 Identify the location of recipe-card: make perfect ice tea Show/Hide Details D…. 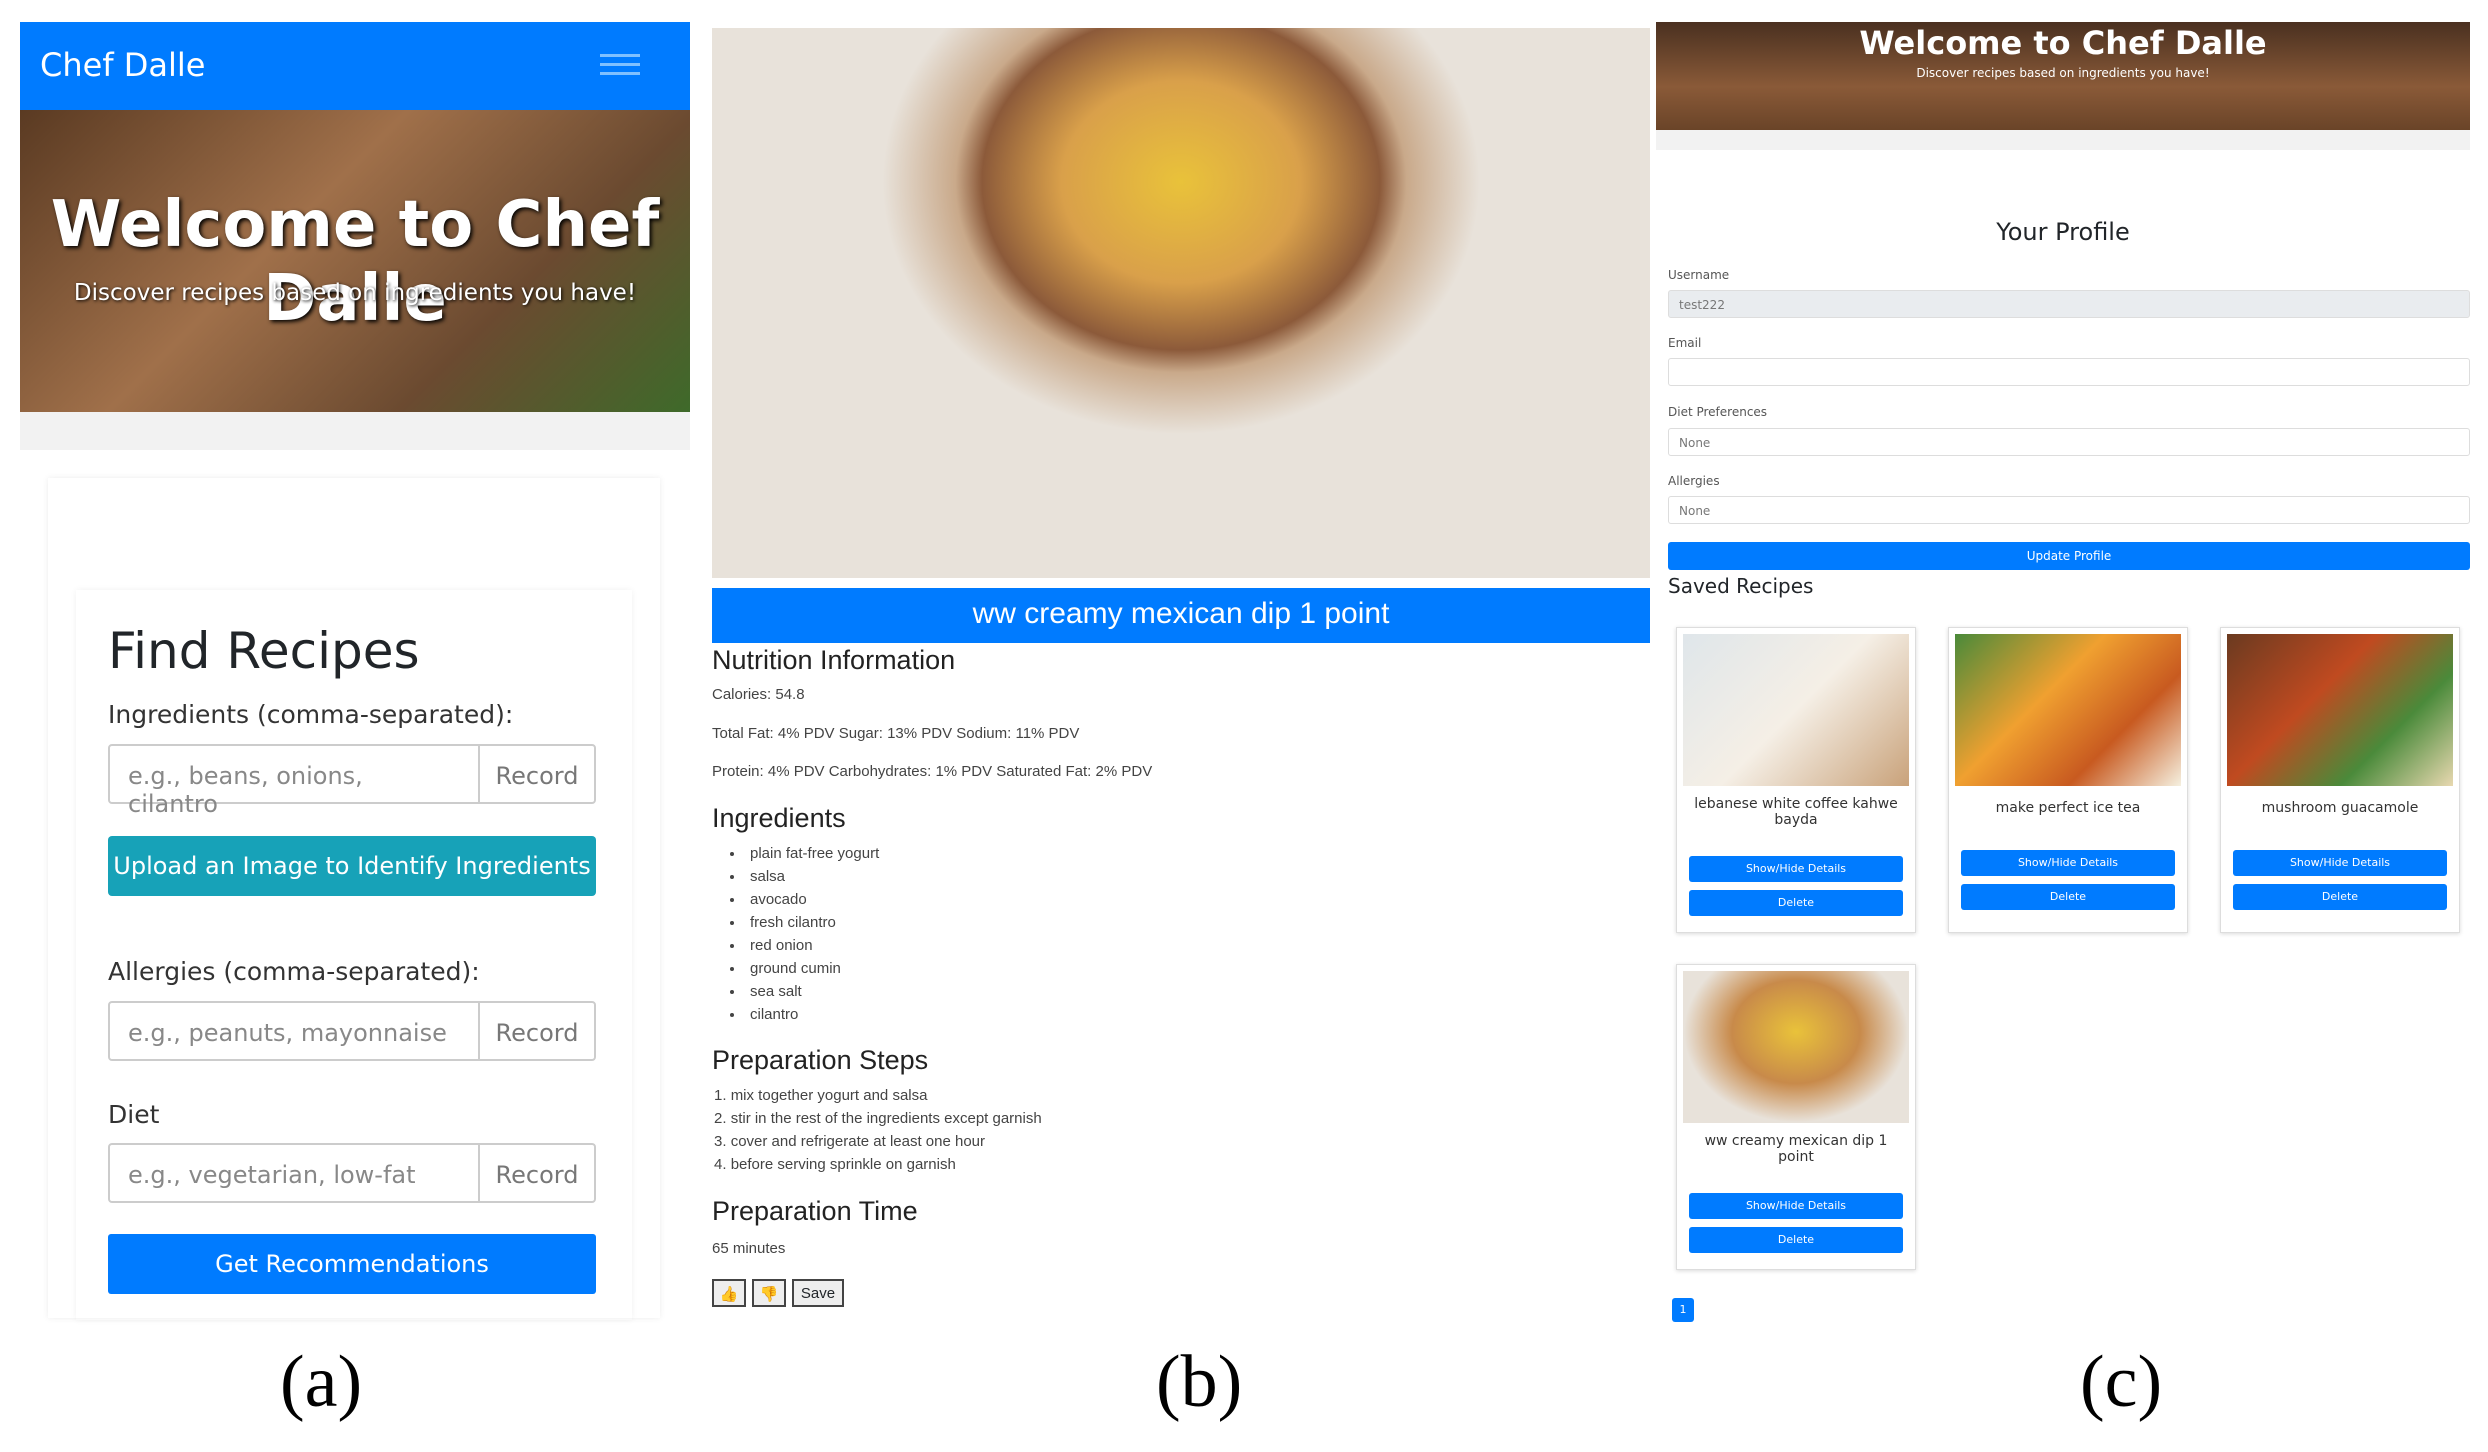
(2068, 780).